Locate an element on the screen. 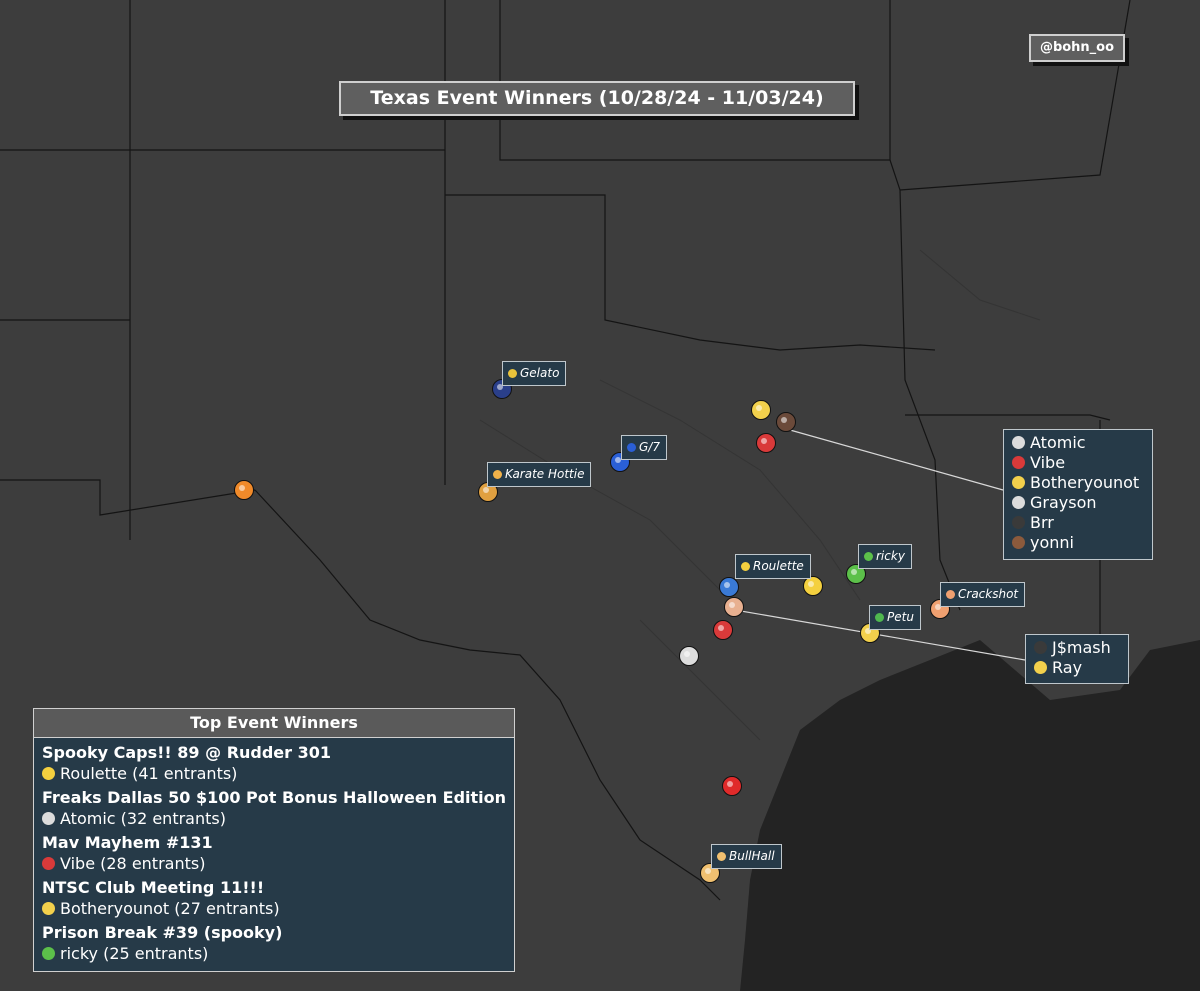  cluster-name: Brr is located at coordinates (1042, 522).